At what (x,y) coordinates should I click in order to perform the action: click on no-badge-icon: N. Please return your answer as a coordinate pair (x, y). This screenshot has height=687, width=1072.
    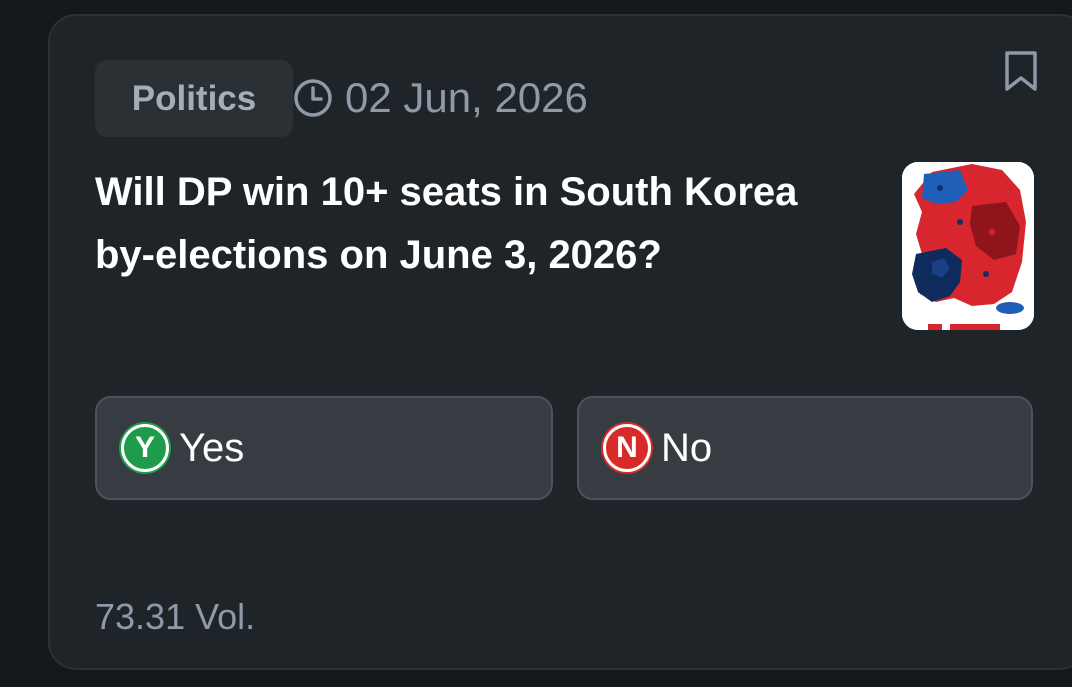
    Looking at the image, I should click on (627, 448).